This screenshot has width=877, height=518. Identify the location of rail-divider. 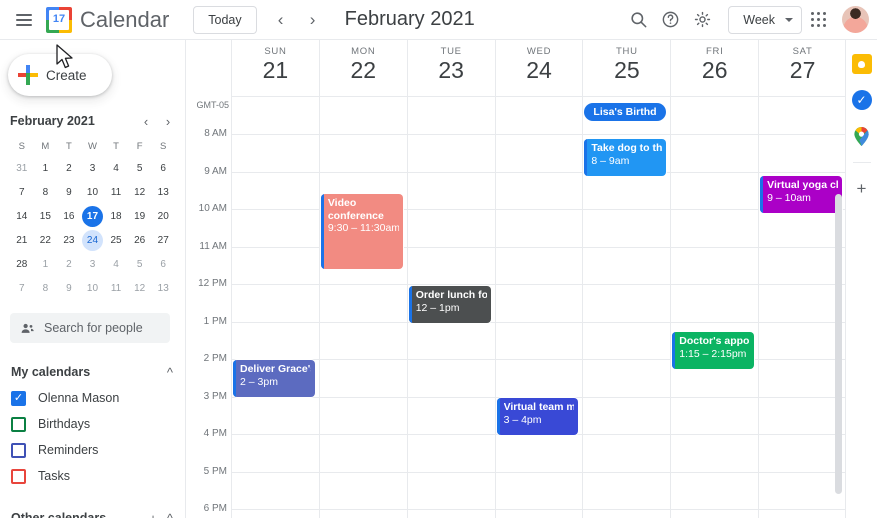
(861, 162).